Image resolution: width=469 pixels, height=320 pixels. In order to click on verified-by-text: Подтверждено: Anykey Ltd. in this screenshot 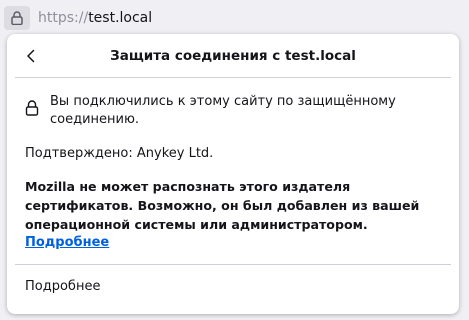, I will do `click(119, 153)`.